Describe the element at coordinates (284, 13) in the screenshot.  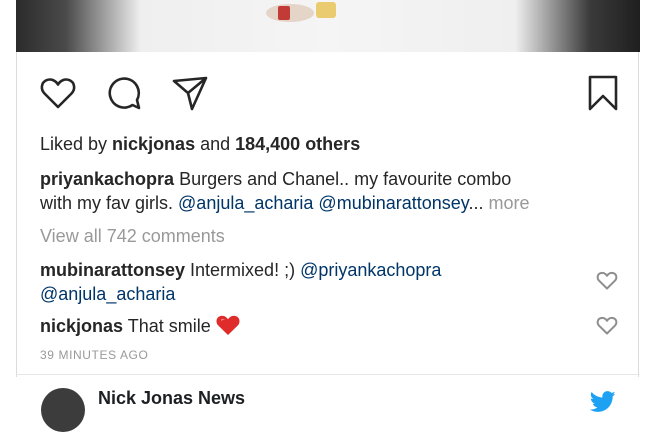
I see `image-cup` at that location.